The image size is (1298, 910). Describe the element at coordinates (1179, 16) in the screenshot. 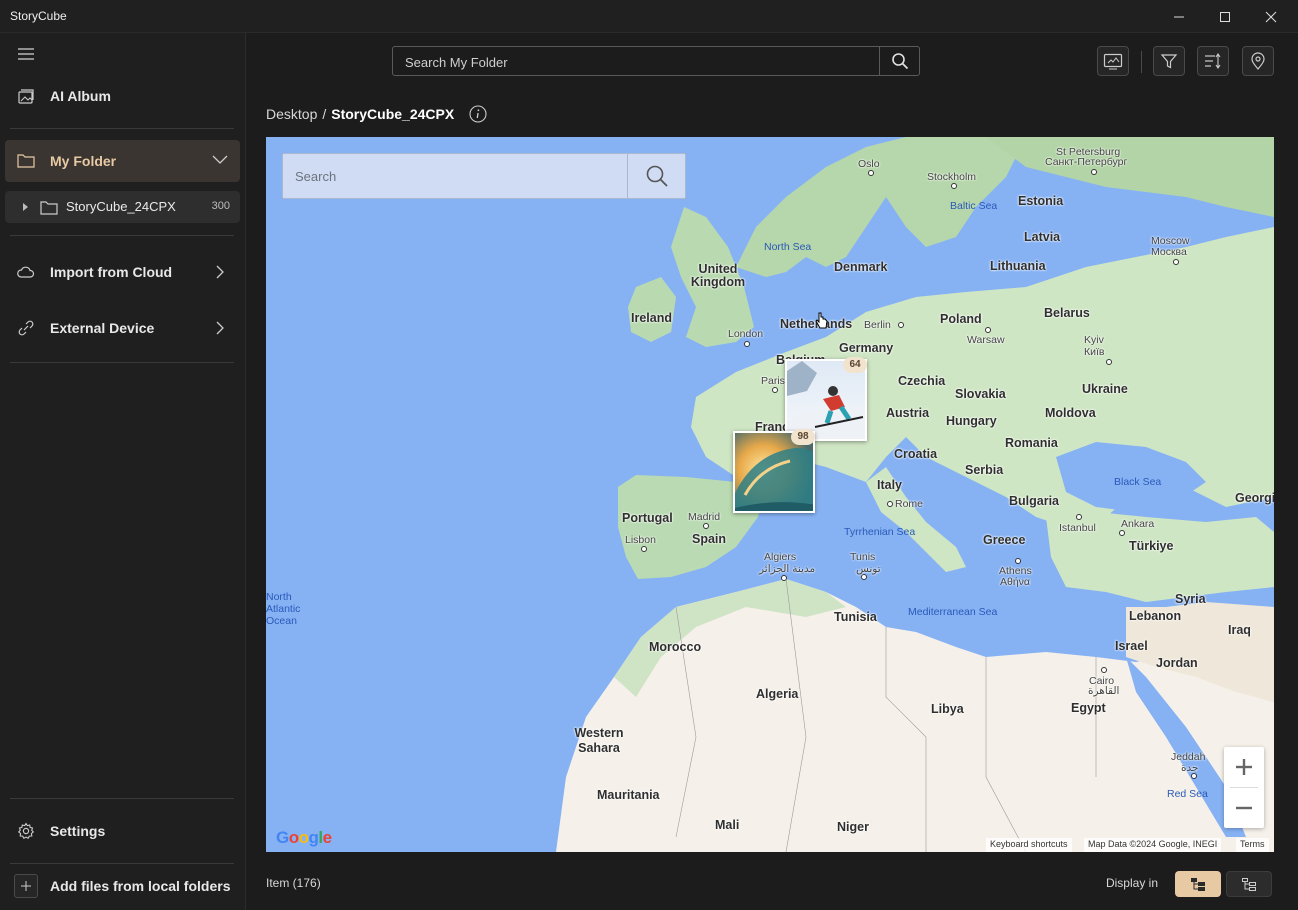

I see `minimize-button` at that location.